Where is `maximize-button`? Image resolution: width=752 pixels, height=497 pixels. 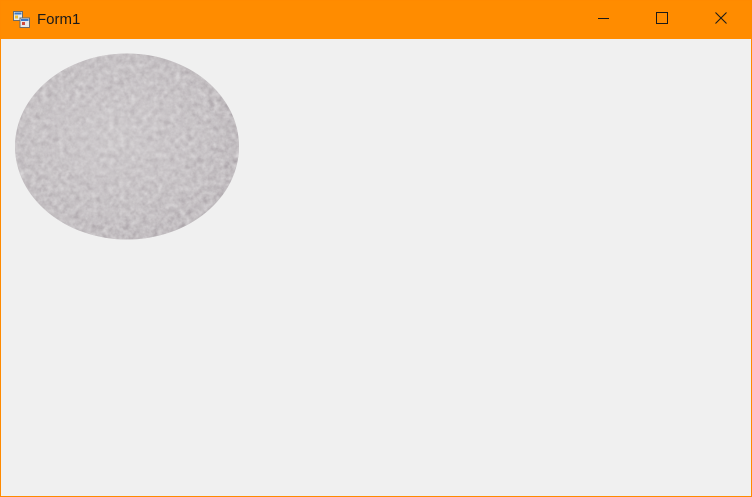 maximize-button is located at coordinates (662, 20).